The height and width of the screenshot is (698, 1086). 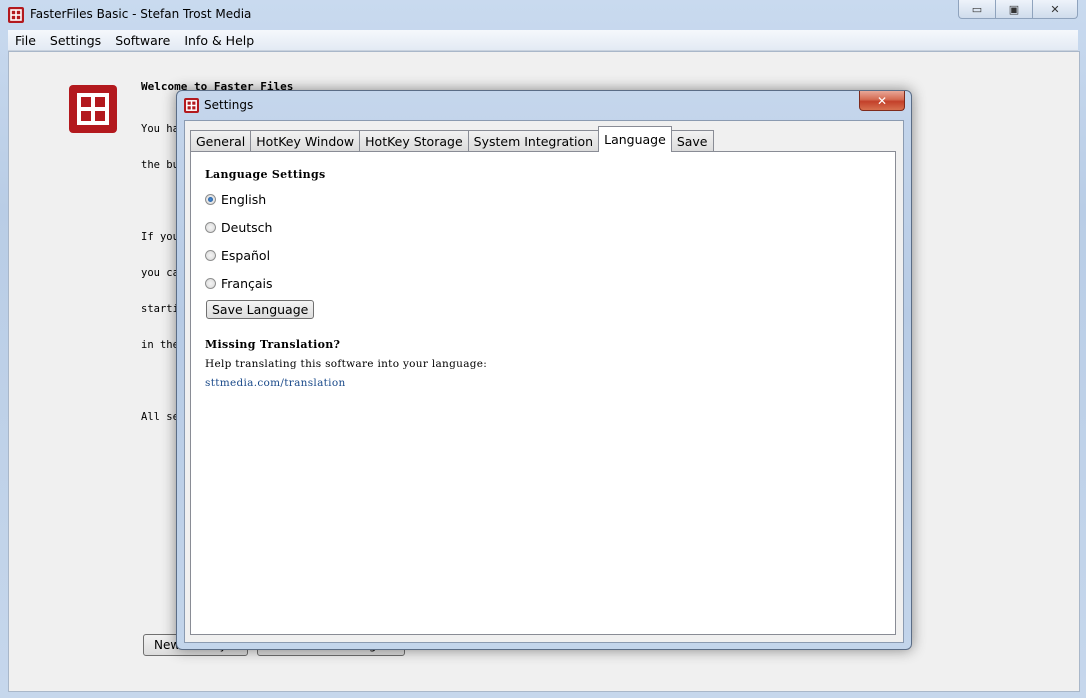 I want to click on minimize-button: ▭, so click(x=977, y=9).